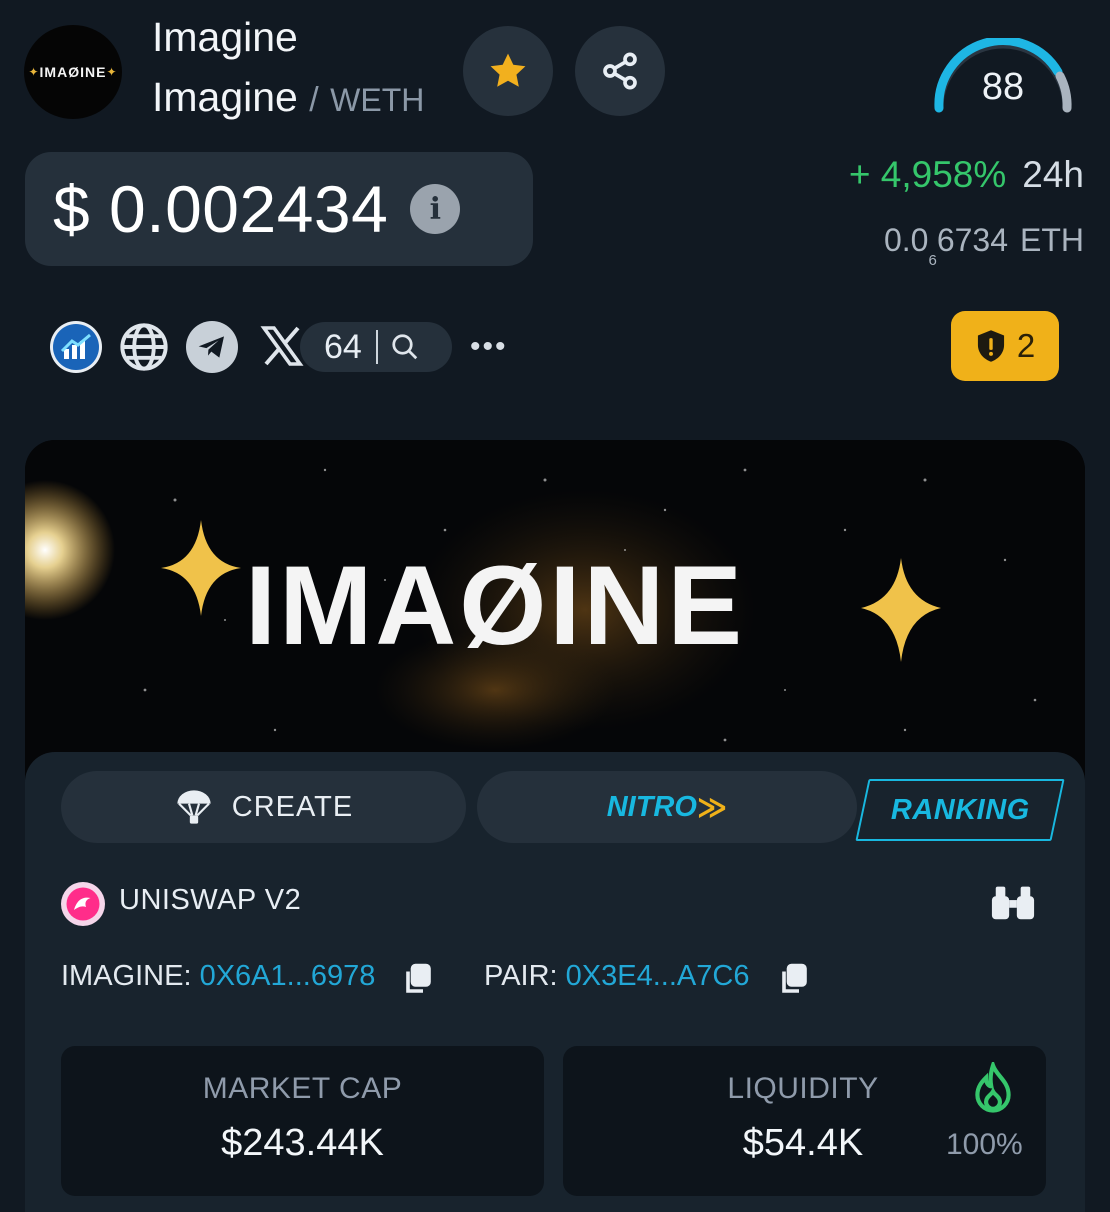 This screenshot has height=1212, width=1110. I want to click on shield-alert-icon, so click(990, 346).